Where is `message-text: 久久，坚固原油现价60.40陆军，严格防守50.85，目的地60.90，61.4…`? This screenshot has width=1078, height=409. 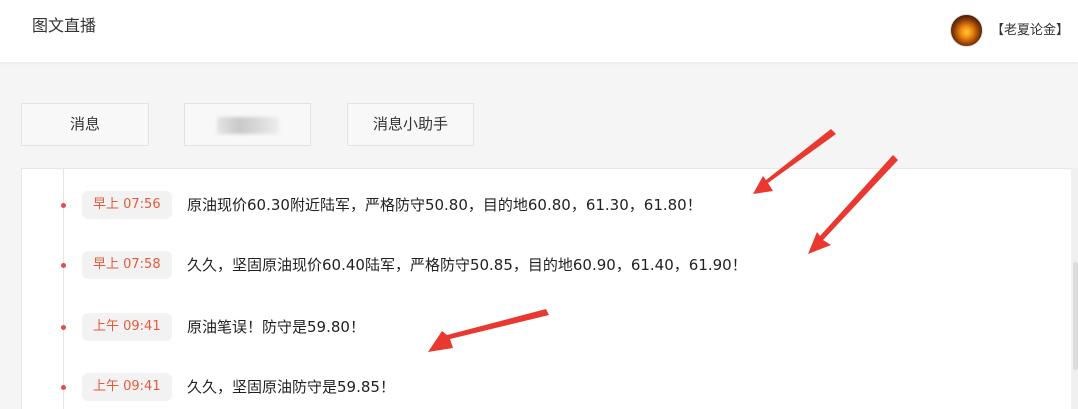 message-text: 久久，坚固原油现价60.40陆军，严格防守50.85，目的地60.90，61.4… is located at coordinates (467, 265).